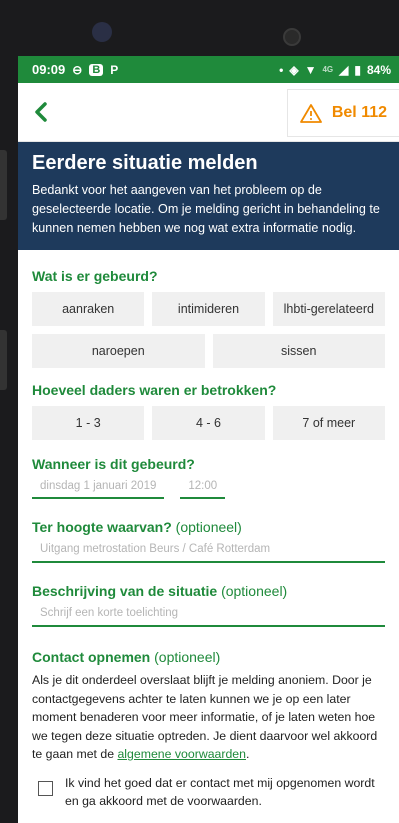 This screenshot has width=399, height=823. What do you see at coordinates (114, 69) in the screenshot?
I see `parking-icon: P` at bounding box center [114, 69].